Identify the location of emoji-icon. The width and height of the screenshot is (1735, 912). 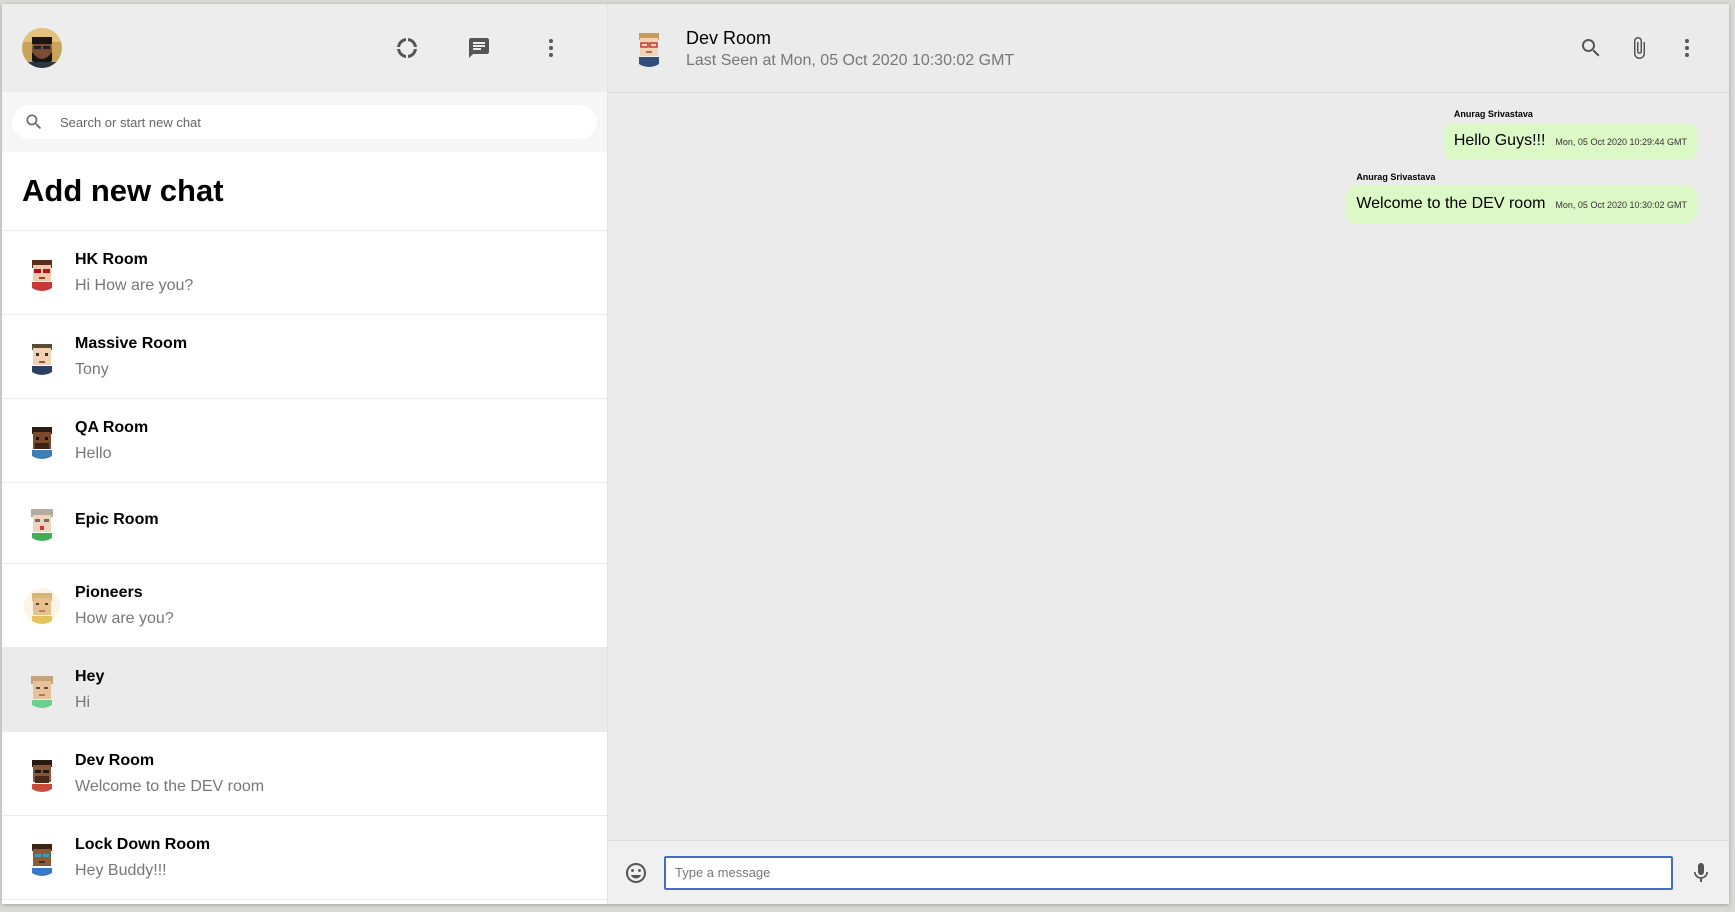
(636, 873).